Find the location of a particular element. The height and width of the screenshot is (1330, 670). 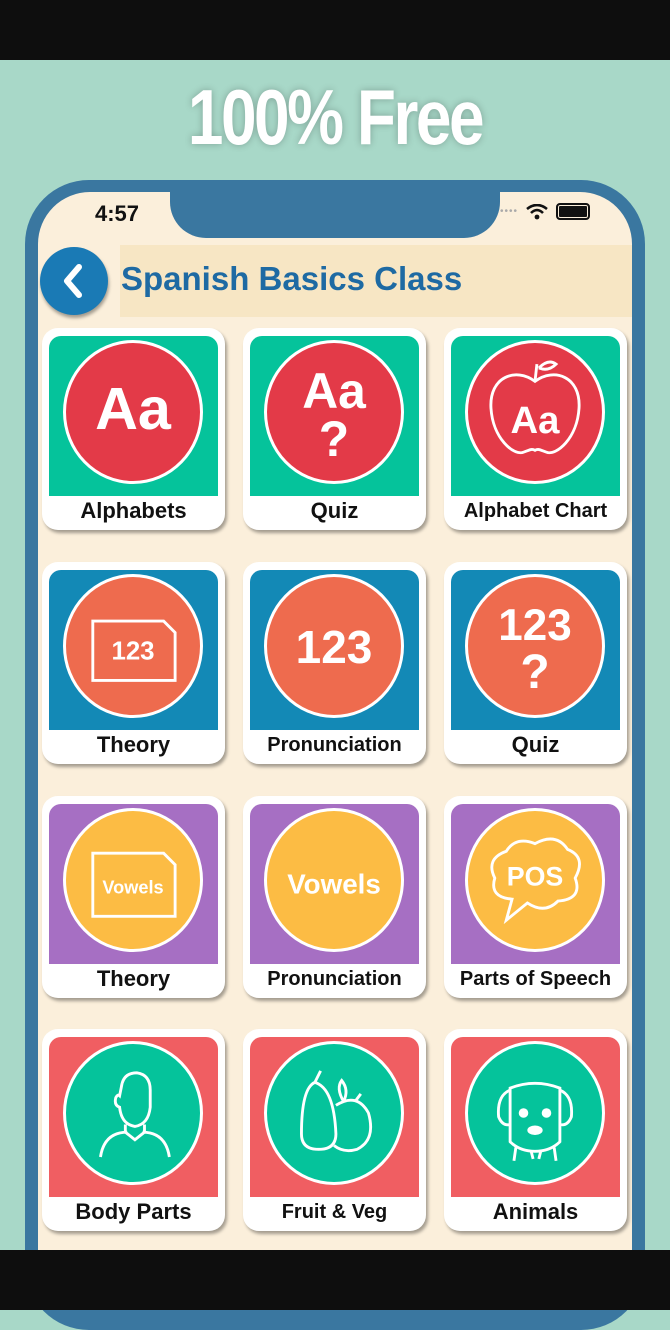

page-title: Spanish Basics Class is located at coordinates (292, 278).